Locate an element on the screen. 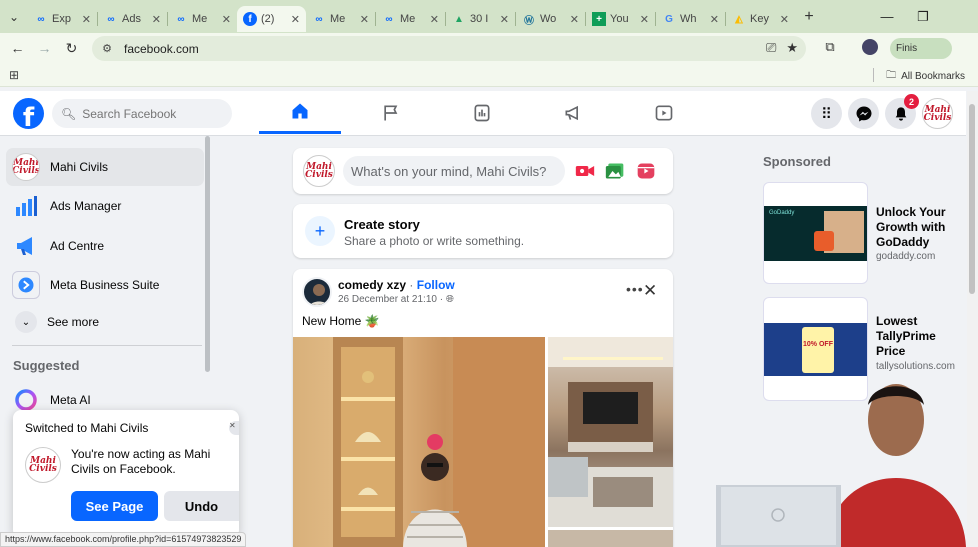  bell-icon is located at coordinates (900, 113).